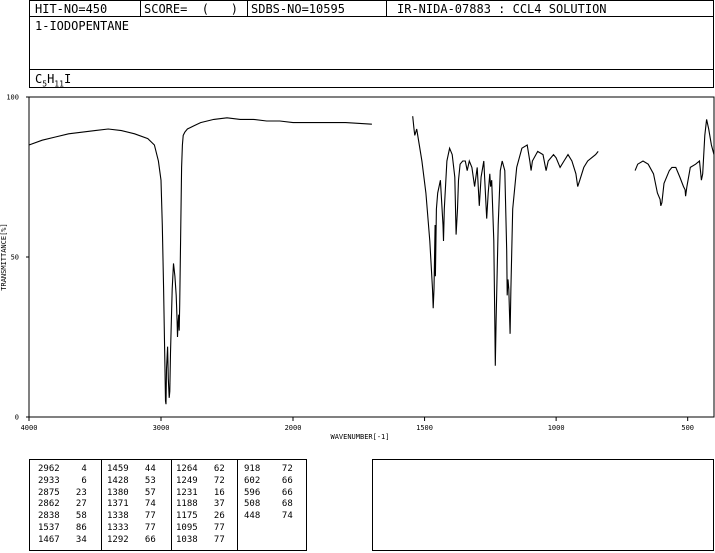  What do you see at coordinates (131, 469) in the screenshot?
I see `peak-row: 1459 44` at bounding box center [131, 469].